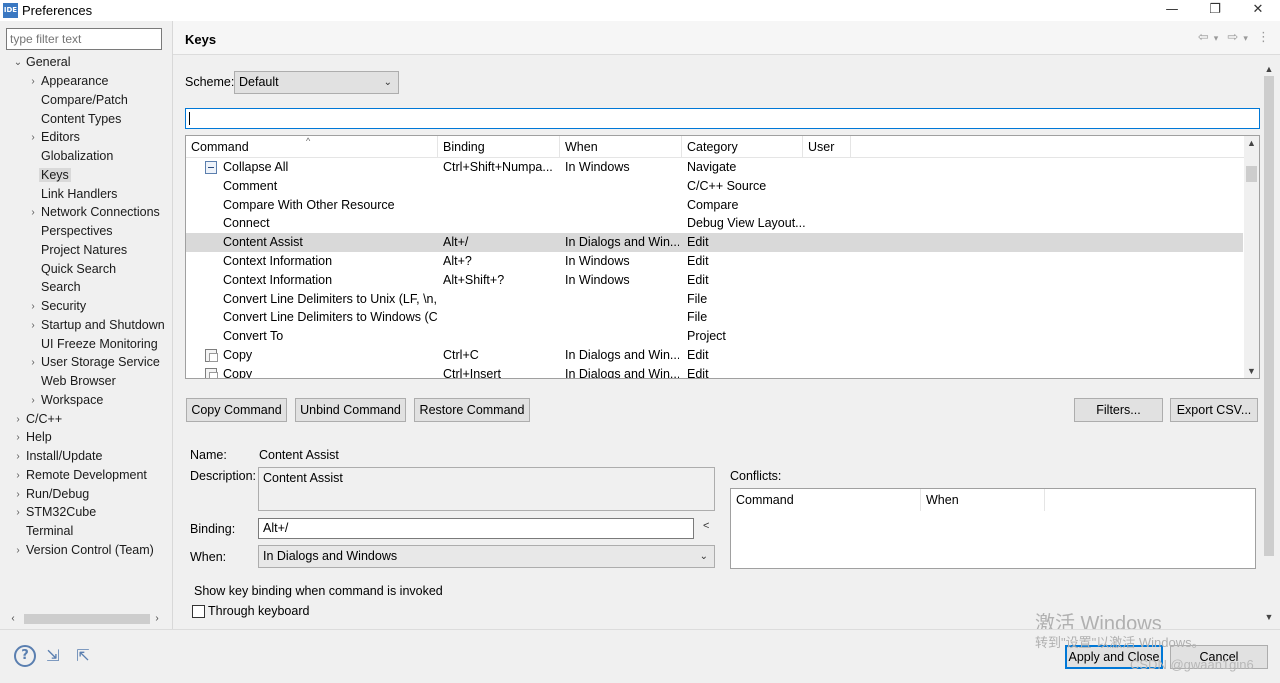 The width and height of the screenshot is (1280, 683). I want to click on back-icon: ⇦, so click(1203, 37).